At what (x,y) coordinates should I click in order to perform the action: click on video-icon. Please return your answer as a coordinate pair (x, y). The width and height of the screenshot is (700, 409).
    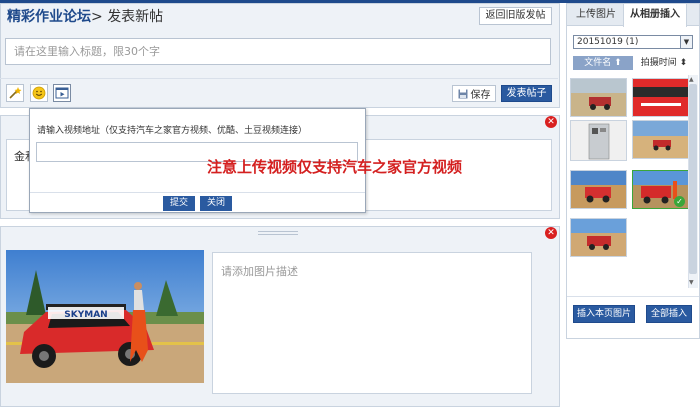
    Looking at the image, I should click on (62, 93).